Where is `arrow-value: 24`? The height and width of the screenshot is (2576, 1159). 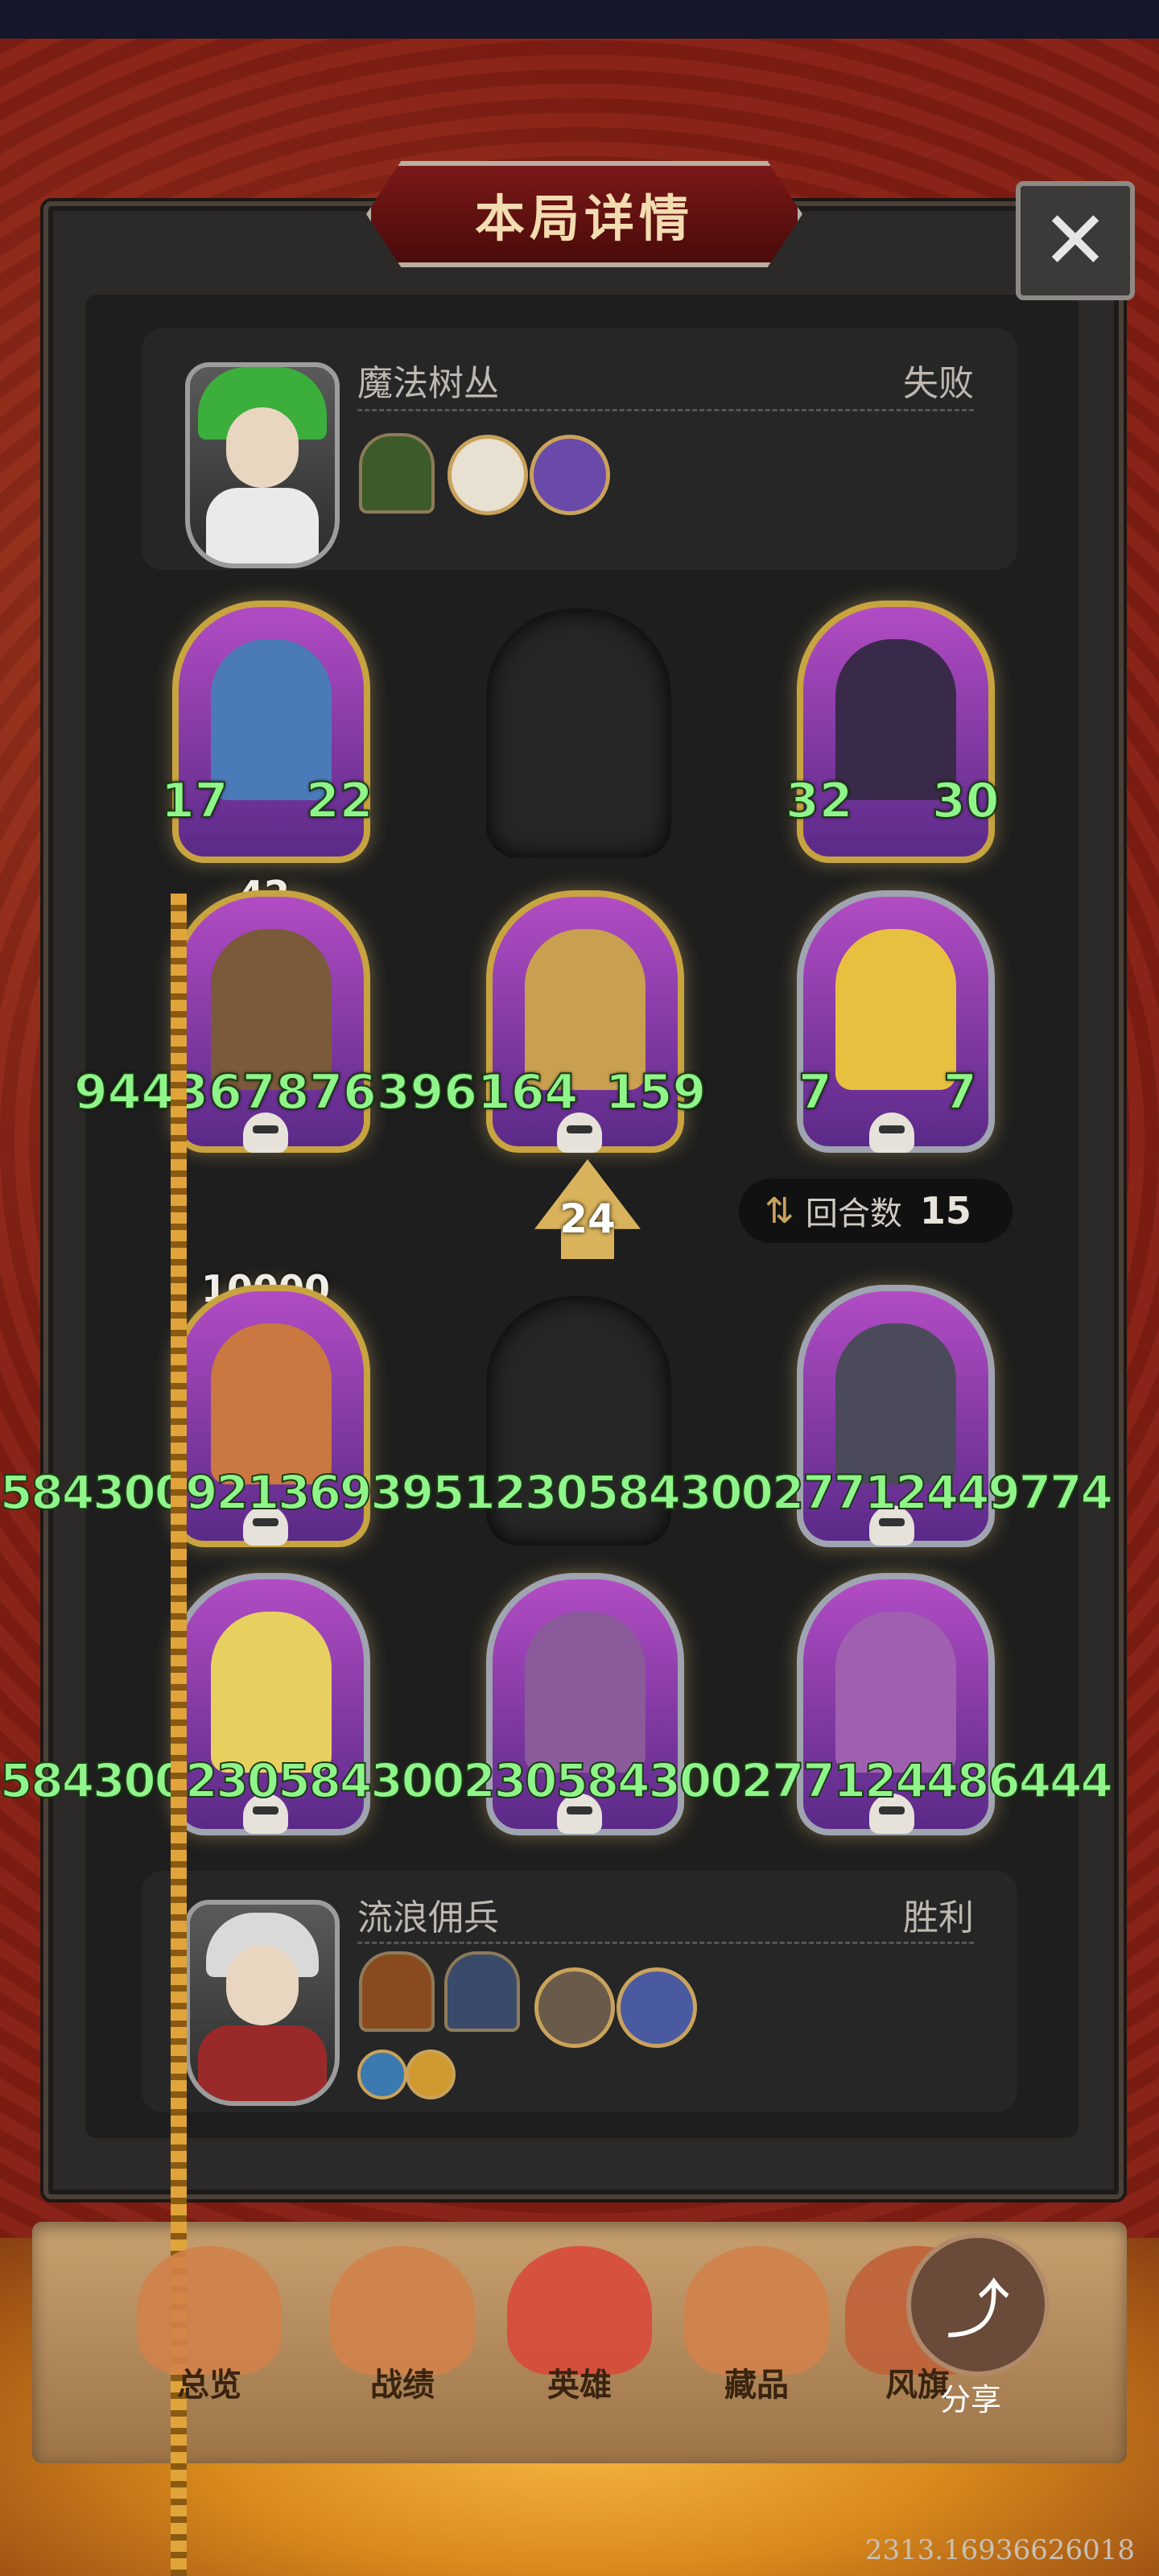 arrow-value: 24 is located at coordinates (587, 1218).